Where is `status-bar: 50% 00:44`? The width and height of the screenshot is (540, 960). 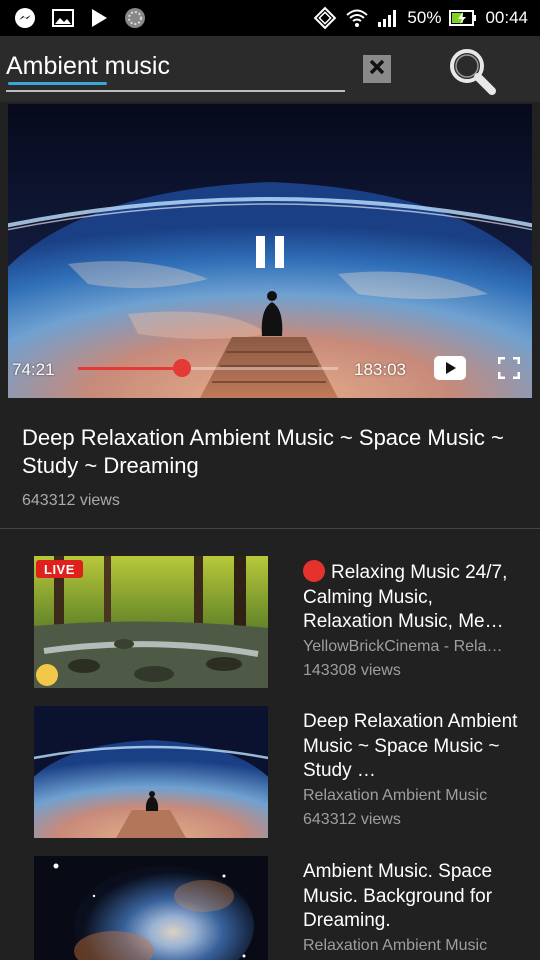
status-bar: 50% 00:44 is located at coordinates (270, 18).